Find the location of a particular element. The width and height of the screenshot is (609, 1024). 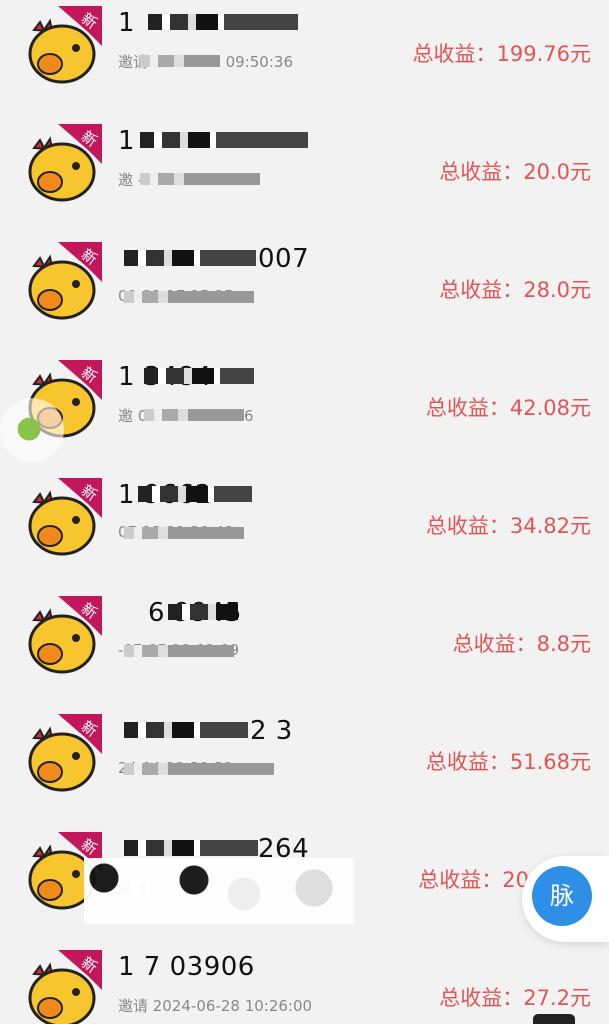

list-item: 新 2 3 24 04 22:39:32 总收益：51.68元 is located at coordinates (304, 767).